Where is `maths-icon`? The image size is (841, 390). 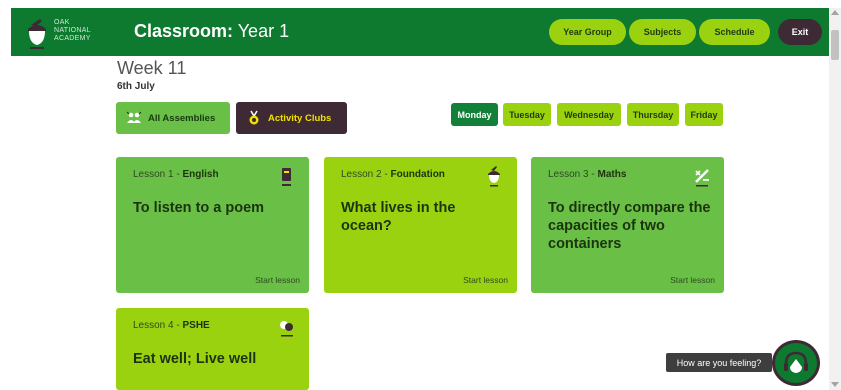
maths-icon is located at coordinates (702, 178).